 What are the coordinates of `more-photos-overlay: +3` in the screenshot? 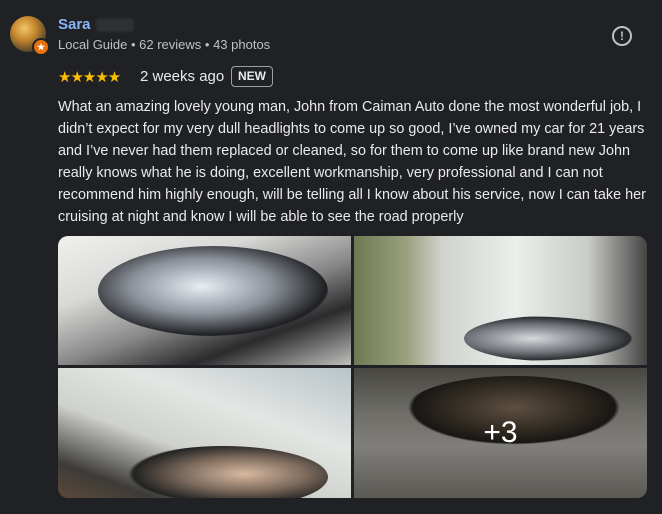 It's located at (500, 433).